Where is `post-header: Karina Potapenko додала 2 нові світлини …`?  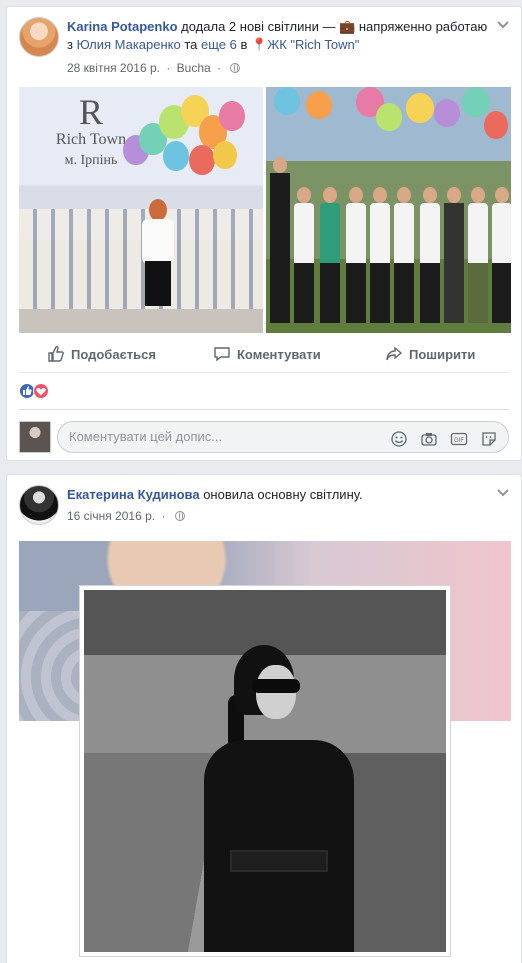
post-header: Karina Potapenko додала 2 нові світлини … is located at coordinates (264, 47).